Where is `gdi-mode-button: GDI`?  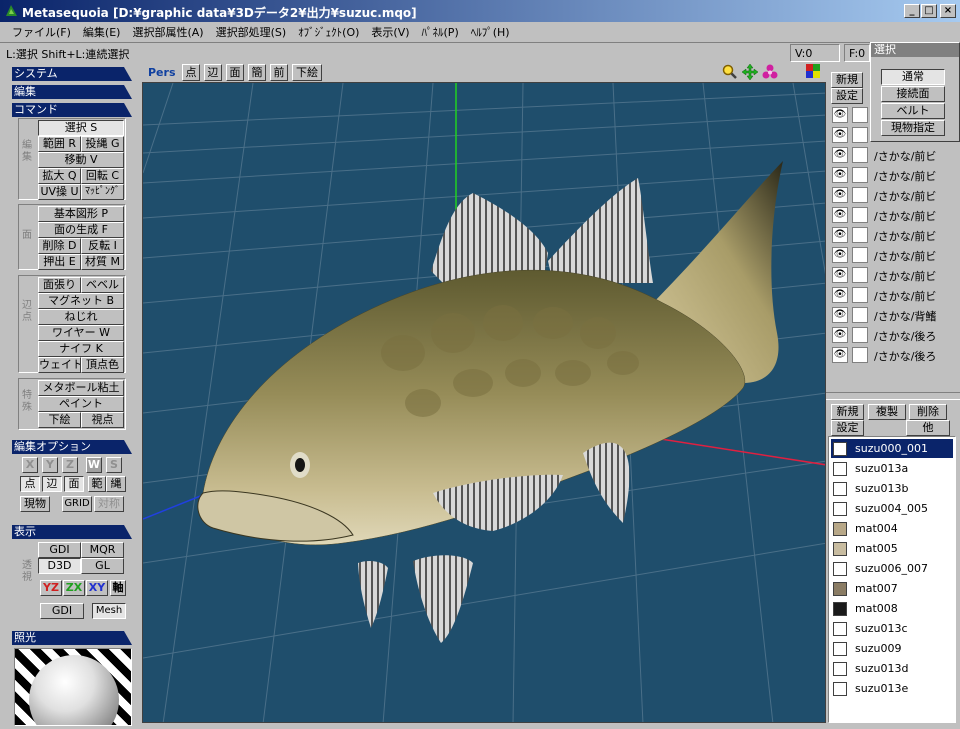 gdi-mode-button: GDI is located at coordinates (62, 611).